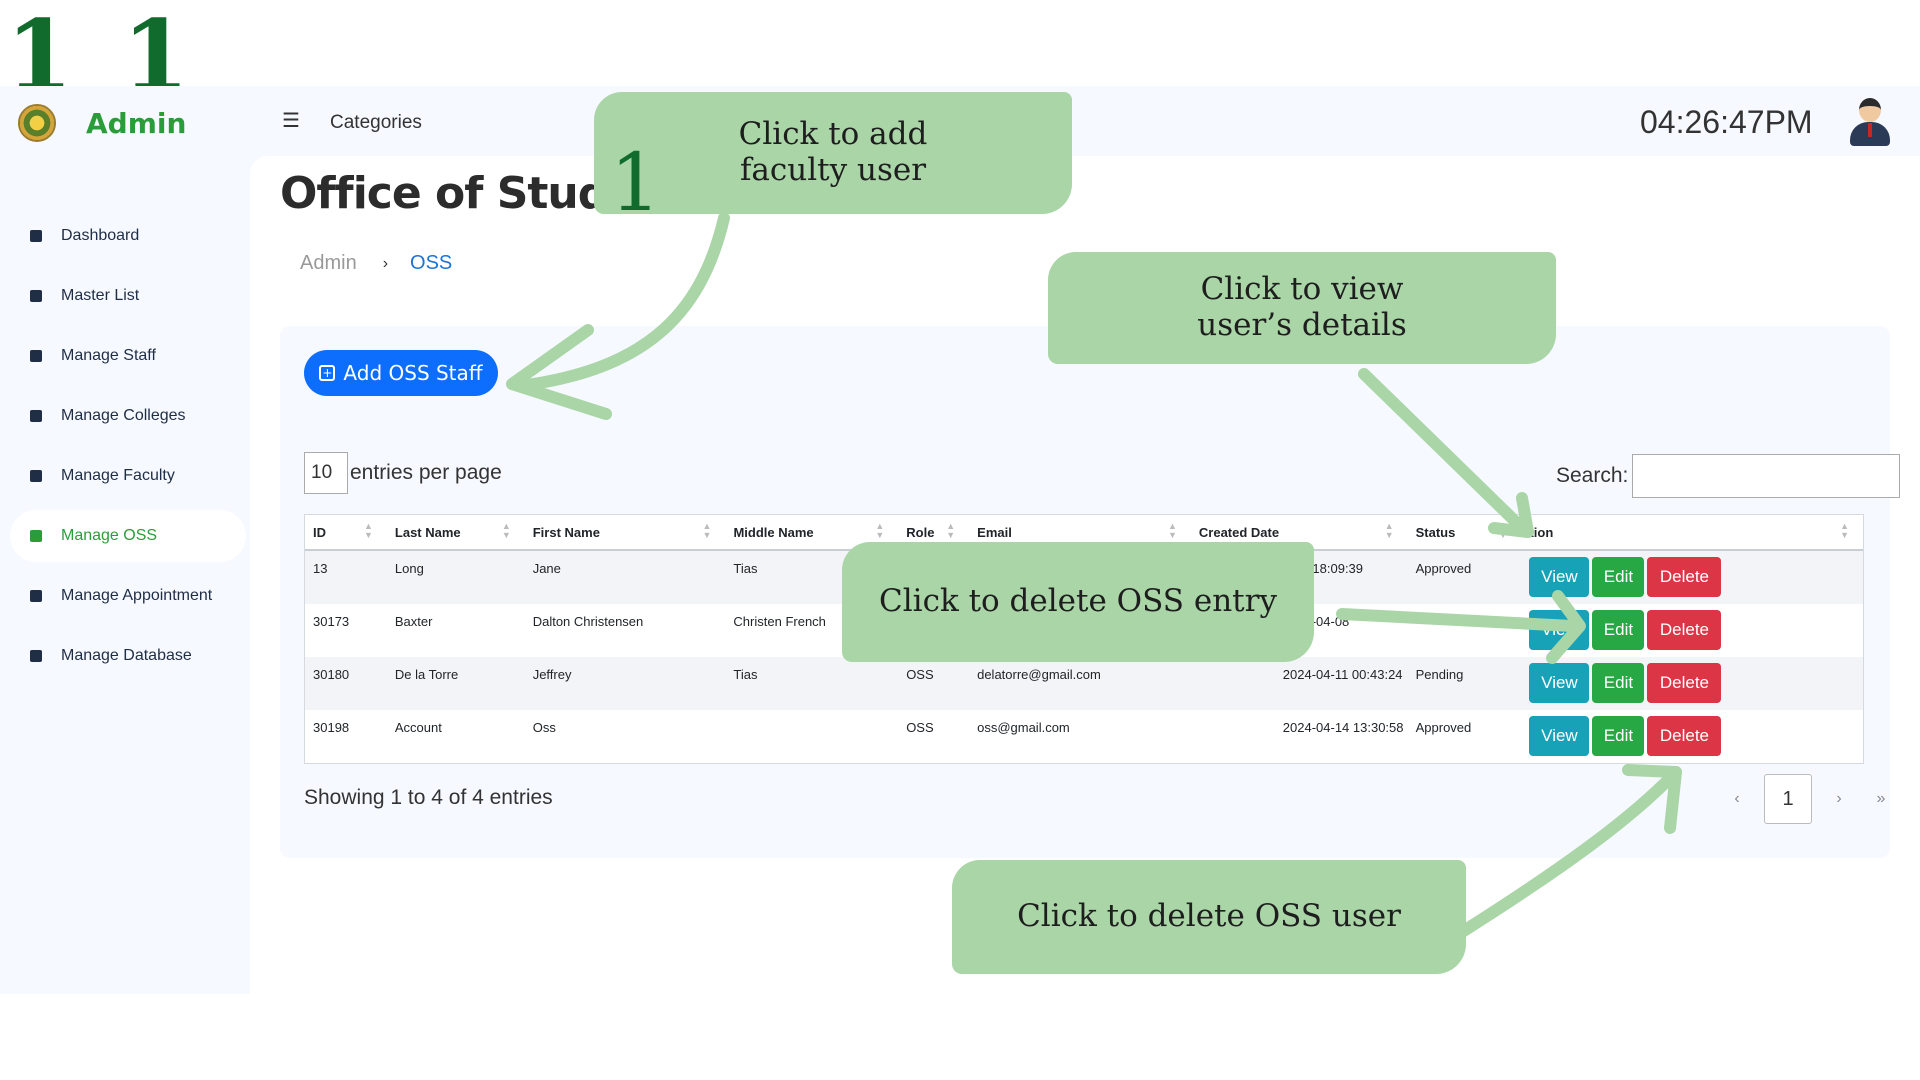 Image resolution: width=1920 pixels, height=1080 pixels. What do you see at coordinates (635, 182) in the screenshot?
I see `annotation-mark: 1` at bounding box center [635, 182].